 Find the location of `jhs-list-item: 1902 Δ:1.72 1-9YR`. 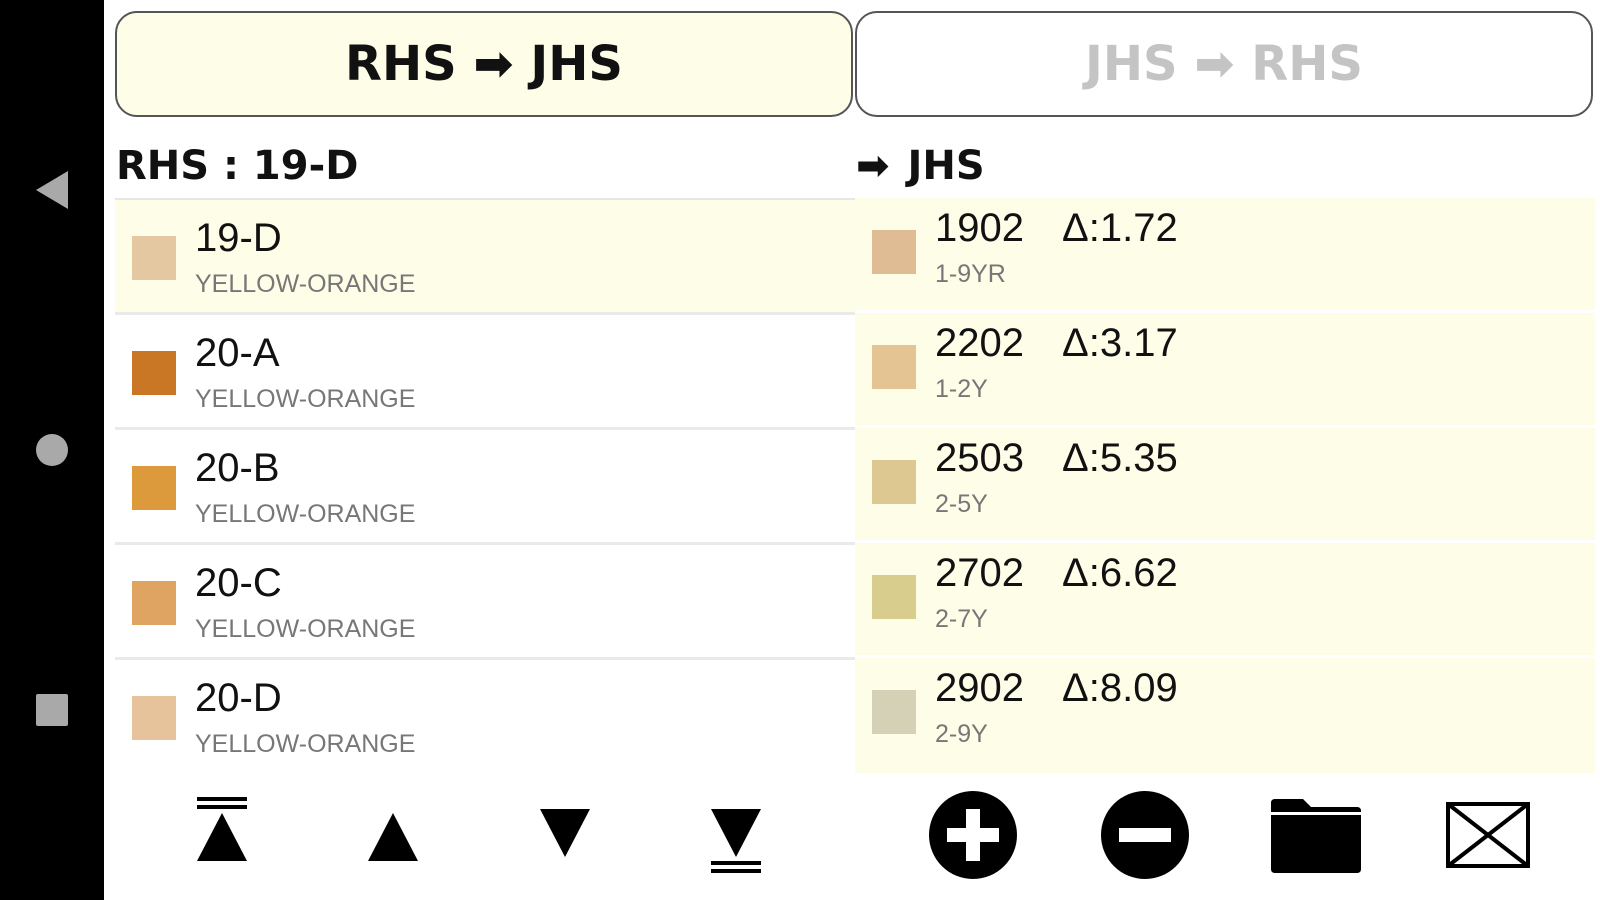

jhs-list-item: 1902 Δ:1.72 1-9YR is located at coordinates (1225, 255).